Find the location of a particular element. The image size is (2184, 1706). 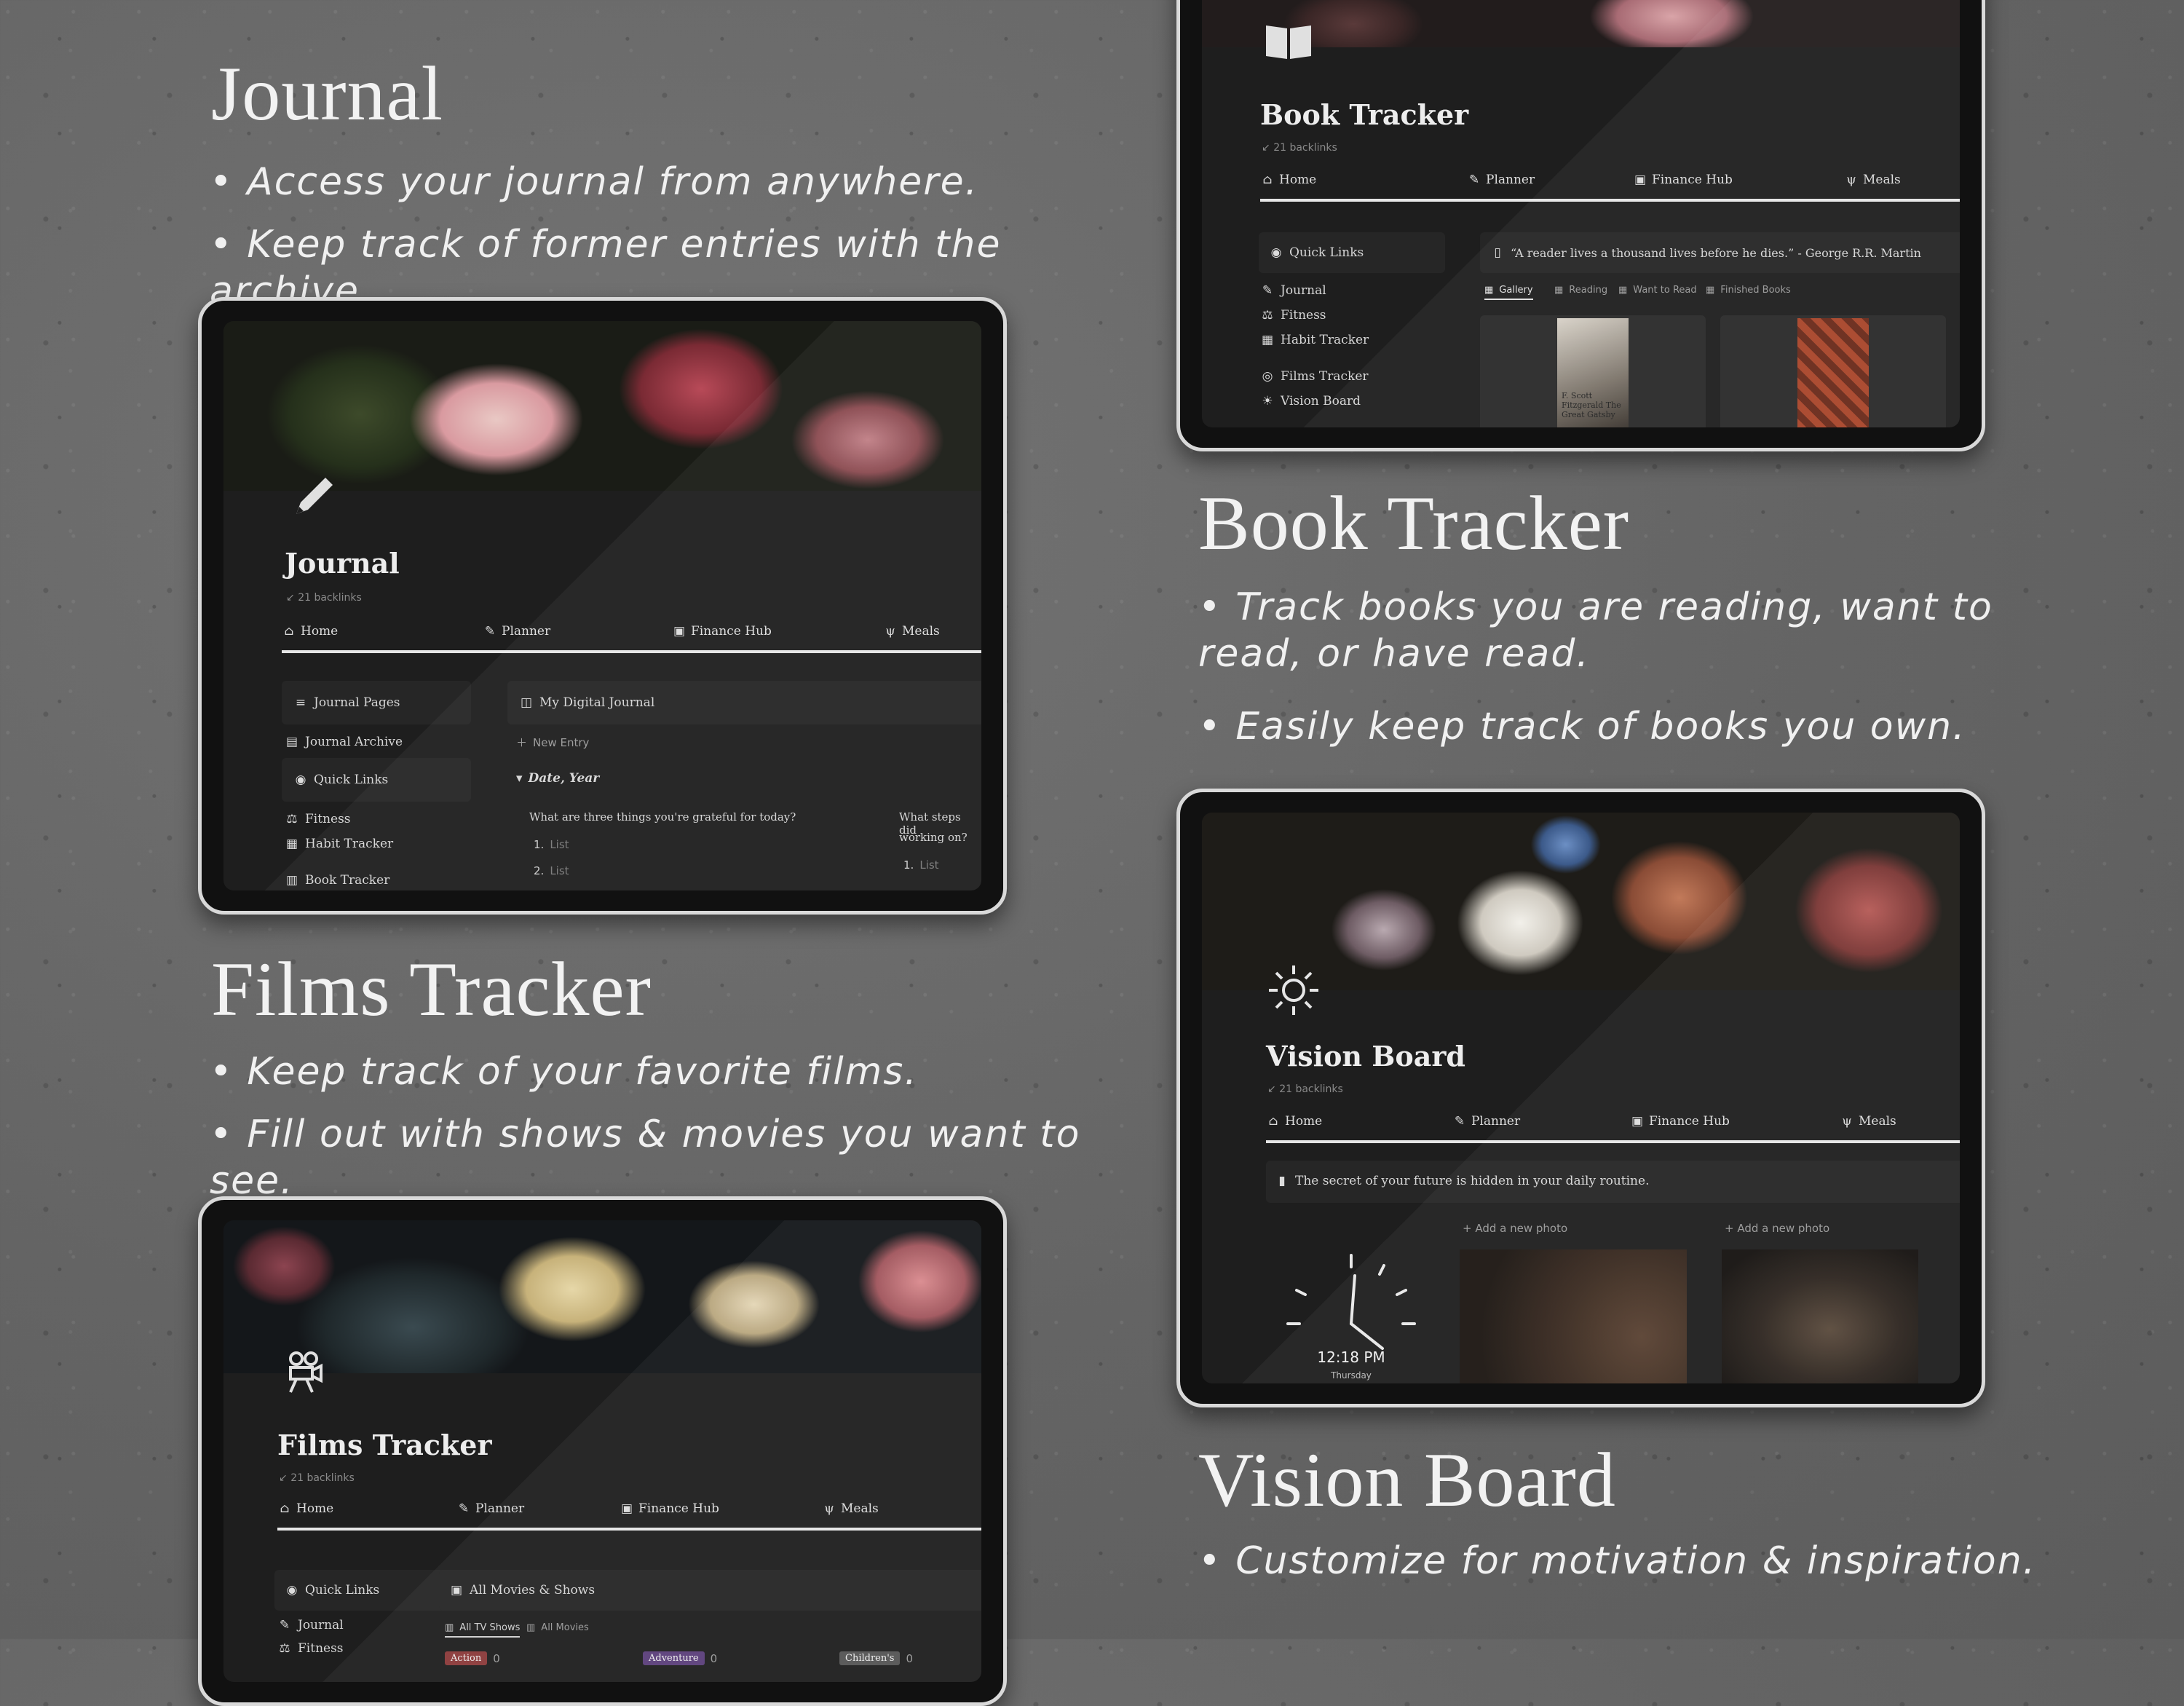

tab-reading: ▦ Reading is located at coordinates (1581, 290).